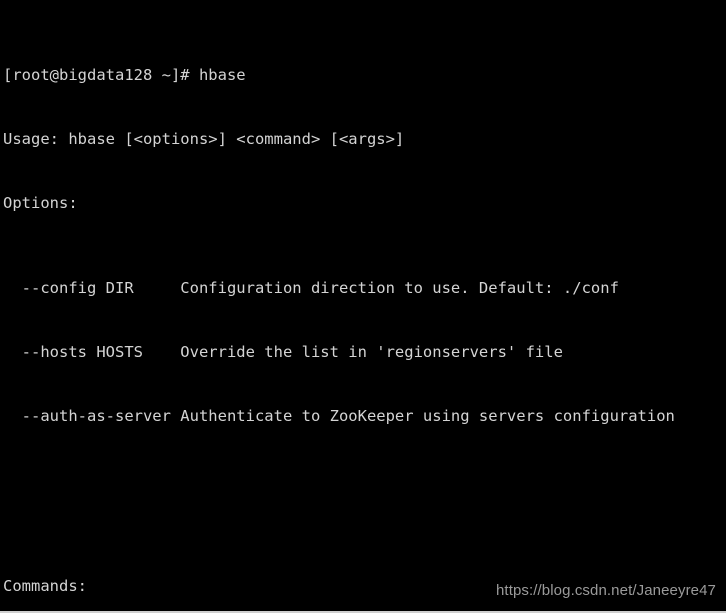 The height and width of the screenshot is (613, 726). I want to click on options-header: Options:, so click(40, 202).